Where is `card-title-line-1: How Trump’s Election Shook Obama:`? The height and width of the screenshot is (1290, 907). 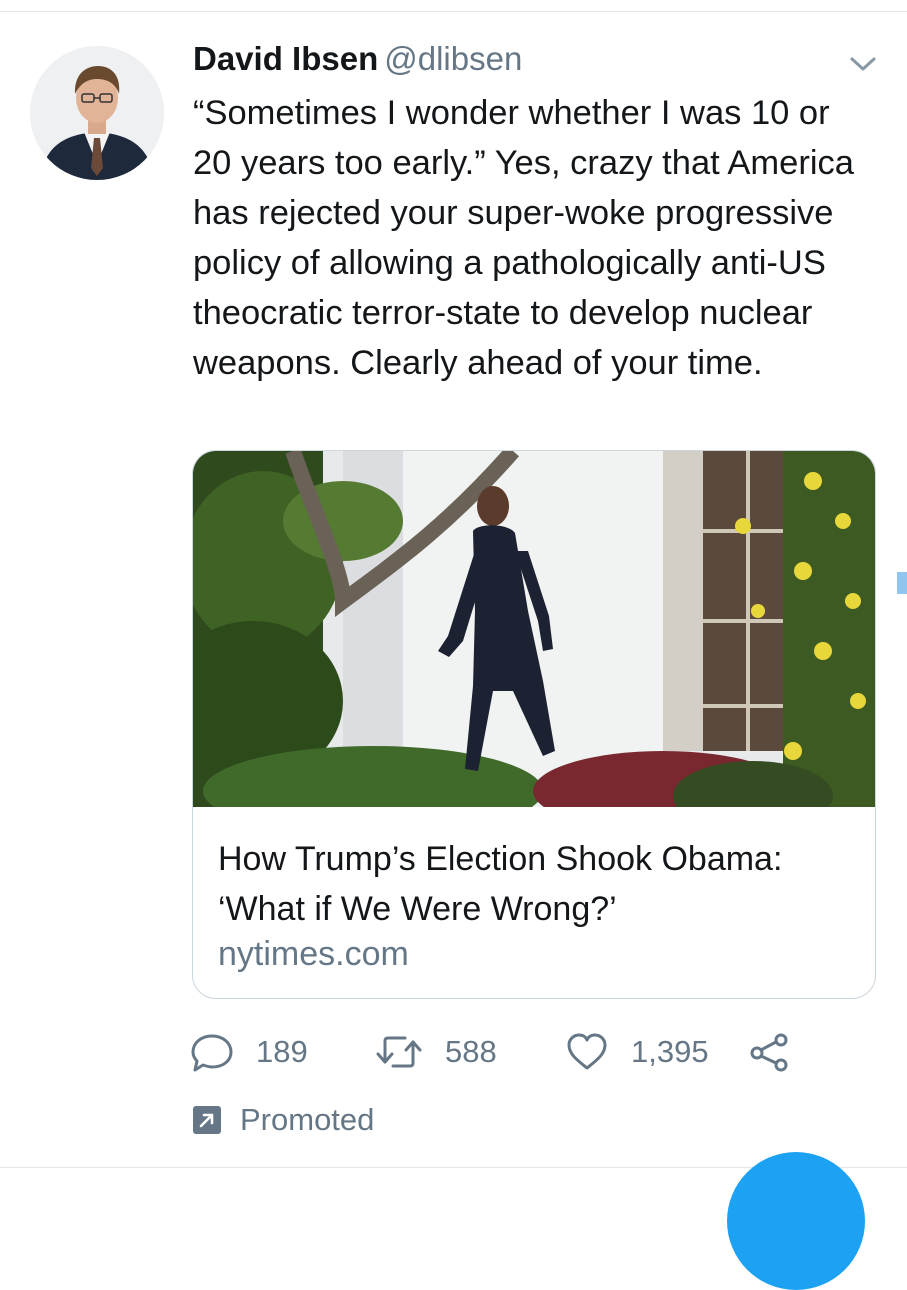
card-title-line-1: How Trump’s Election Shook Obama: is located at coordinates (500, 859).